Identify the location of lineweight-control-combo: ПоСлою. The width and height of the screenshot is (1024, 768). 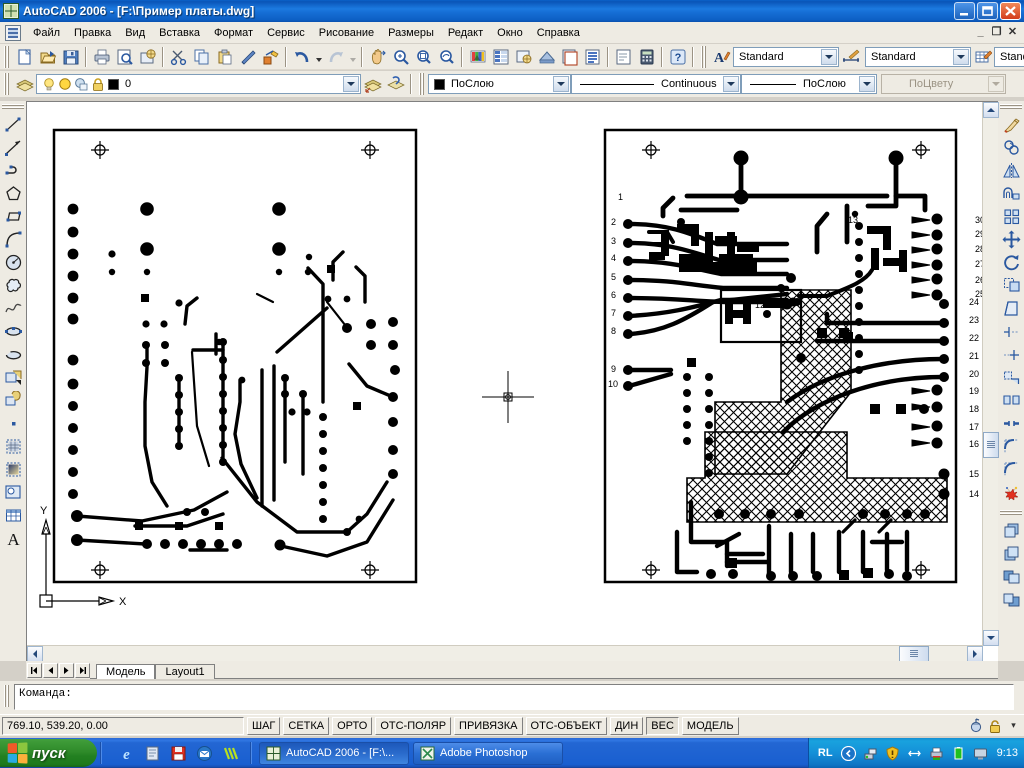
(809, 84).